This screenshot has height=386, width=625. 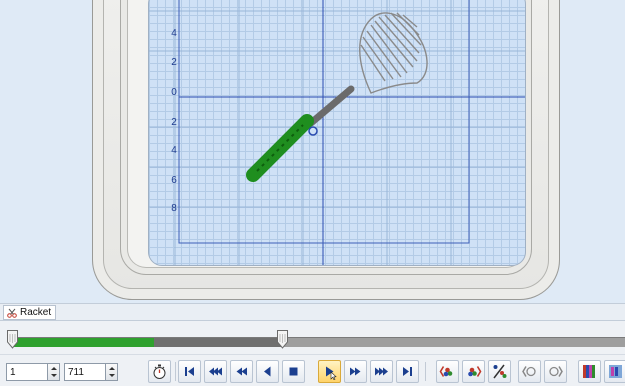 I want to click on go-to-start-icon, so click(x=189, y=371).